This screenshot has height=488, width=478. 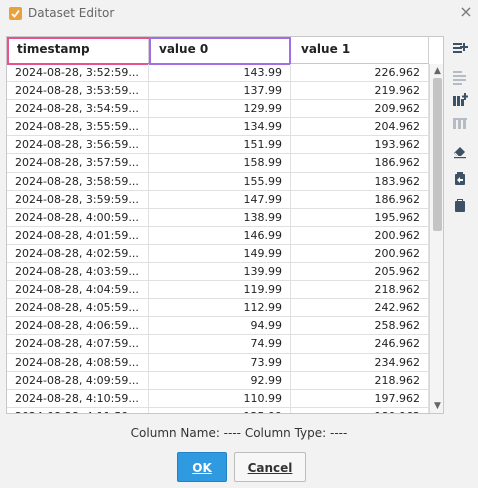 I want to click on remove-row-icon, so click(x=460, y=77).